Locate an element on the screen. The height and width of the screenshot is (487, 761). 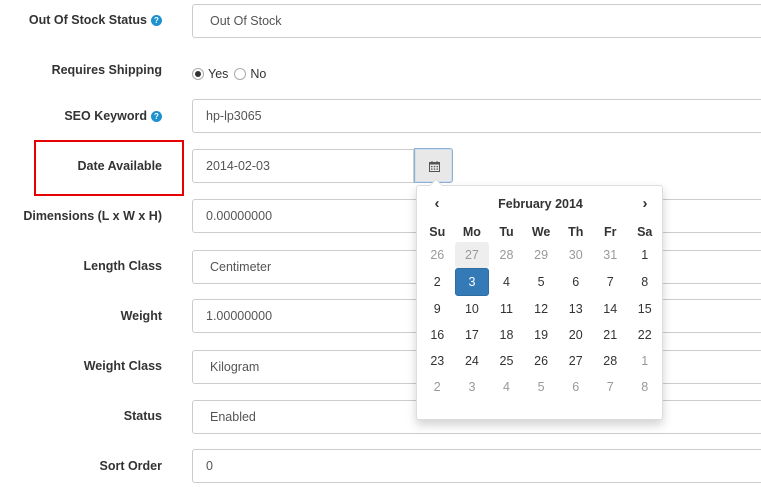
calendar-day: 13 is located at coordinates (575, 309).